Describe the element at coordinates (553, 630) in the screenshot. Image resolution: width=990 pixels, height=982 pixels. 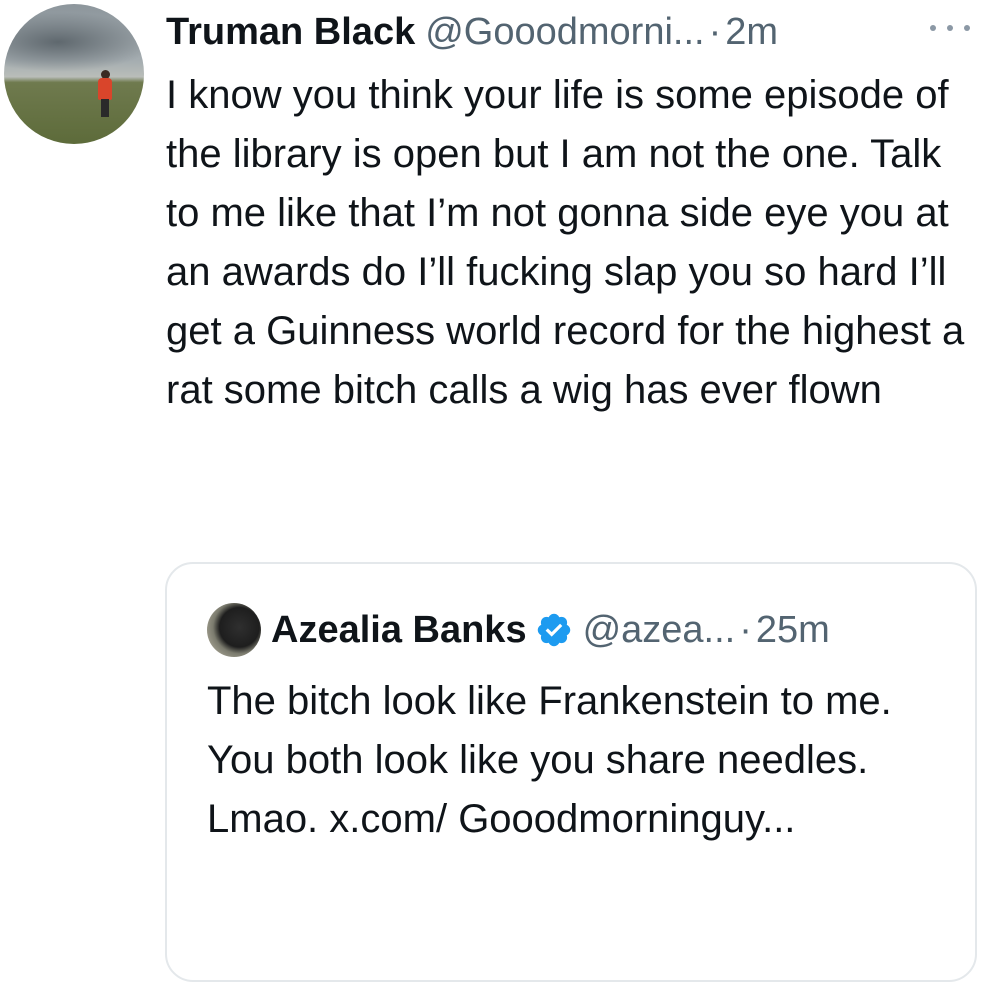
I see `verified-badge-icon` at that location.